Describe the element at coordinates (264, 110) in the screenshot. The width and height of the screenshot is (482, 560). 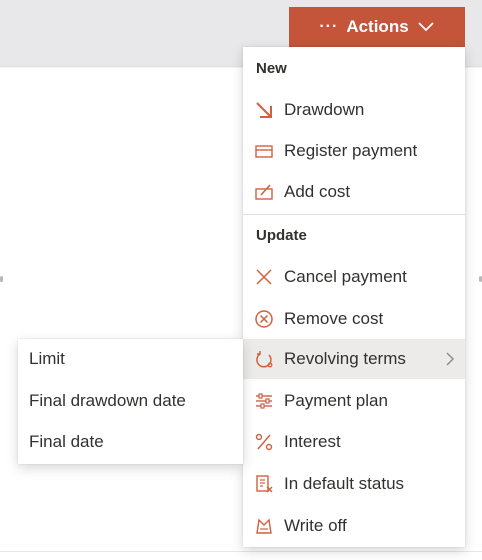
I see `arrow-down-right-icon` at that location.